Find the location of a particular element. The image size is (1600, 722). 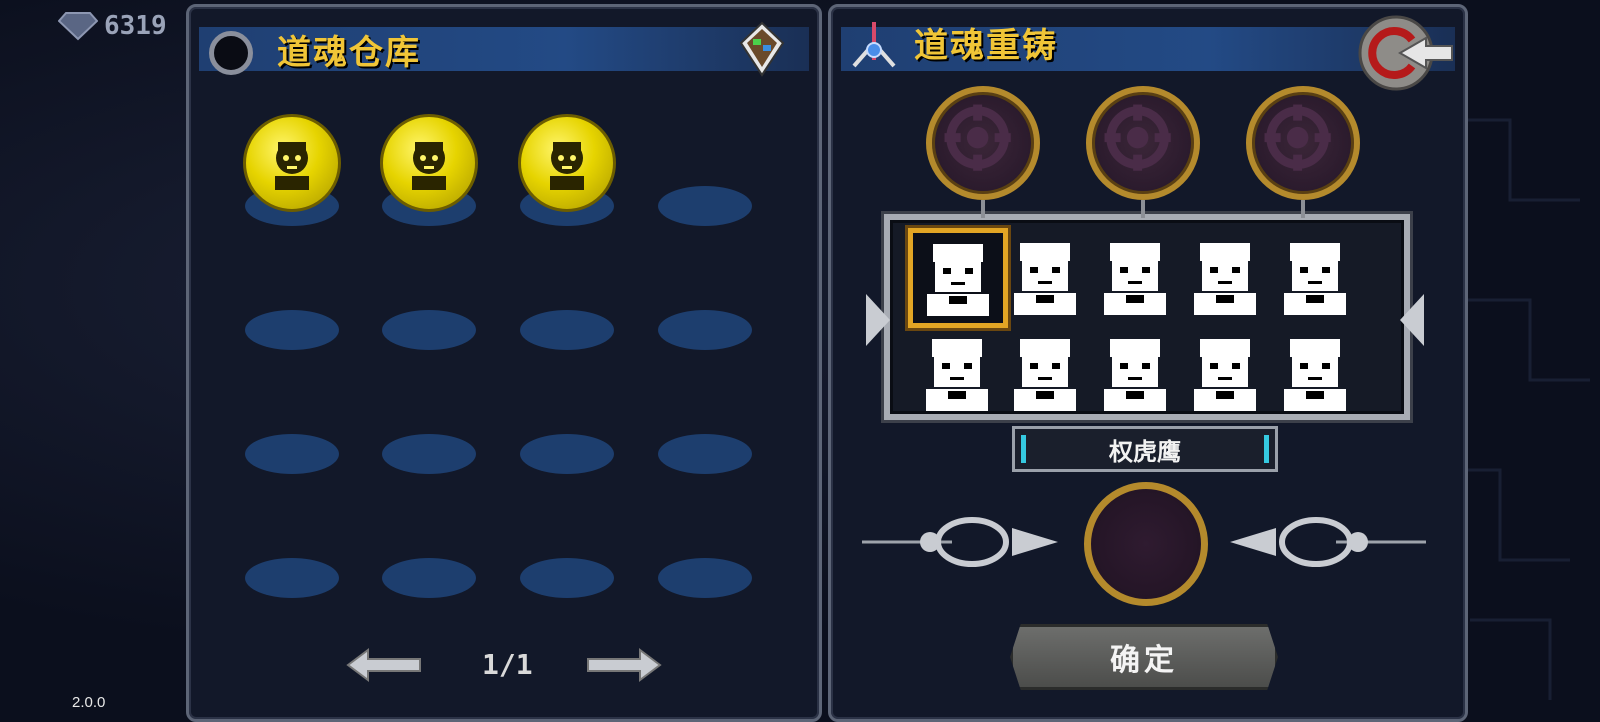

spellbook-icon is located at coordinates (762, 49).